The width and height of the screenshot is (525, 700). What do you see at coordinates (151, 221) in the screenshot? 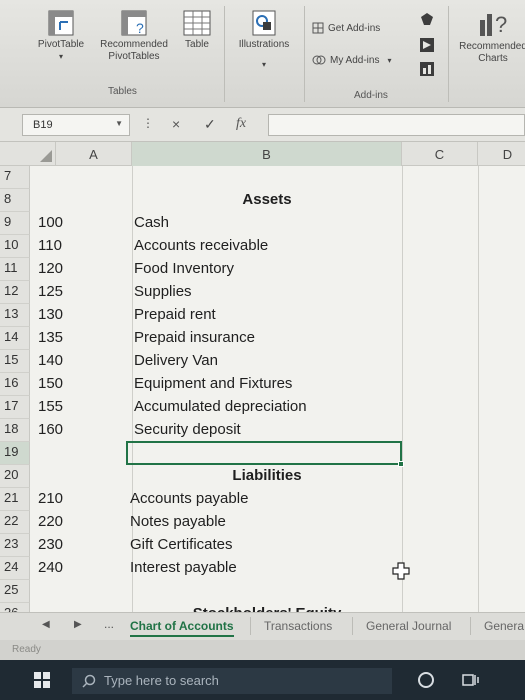
I see `cell-b: Cash` at bounding box center [151, 221].